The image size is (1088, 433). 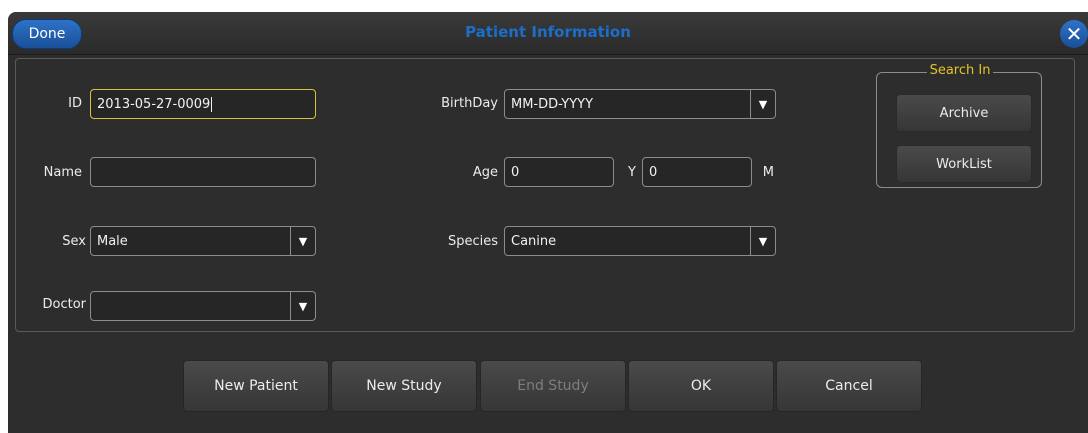 I want to click on search-in-title-text: Search In, so click(x=960, y=70).